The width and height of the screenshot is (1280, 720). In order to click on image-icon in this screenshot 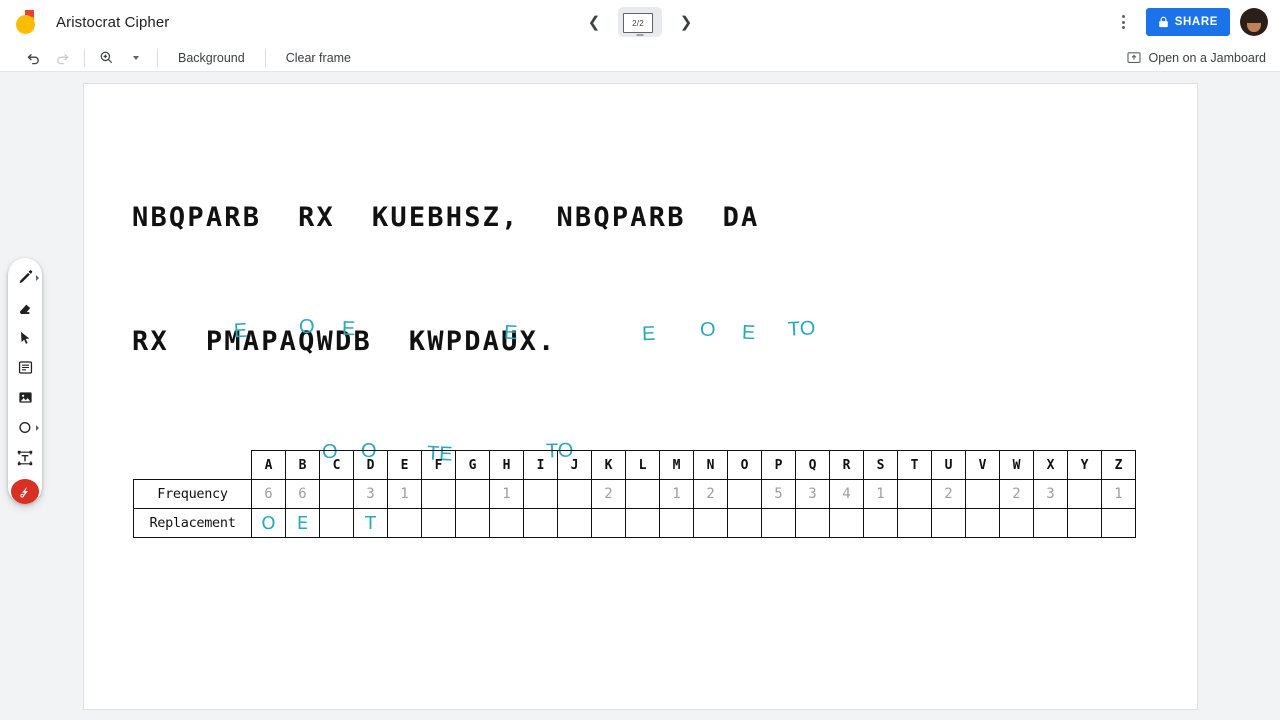, I will do `click(25, 397)`.